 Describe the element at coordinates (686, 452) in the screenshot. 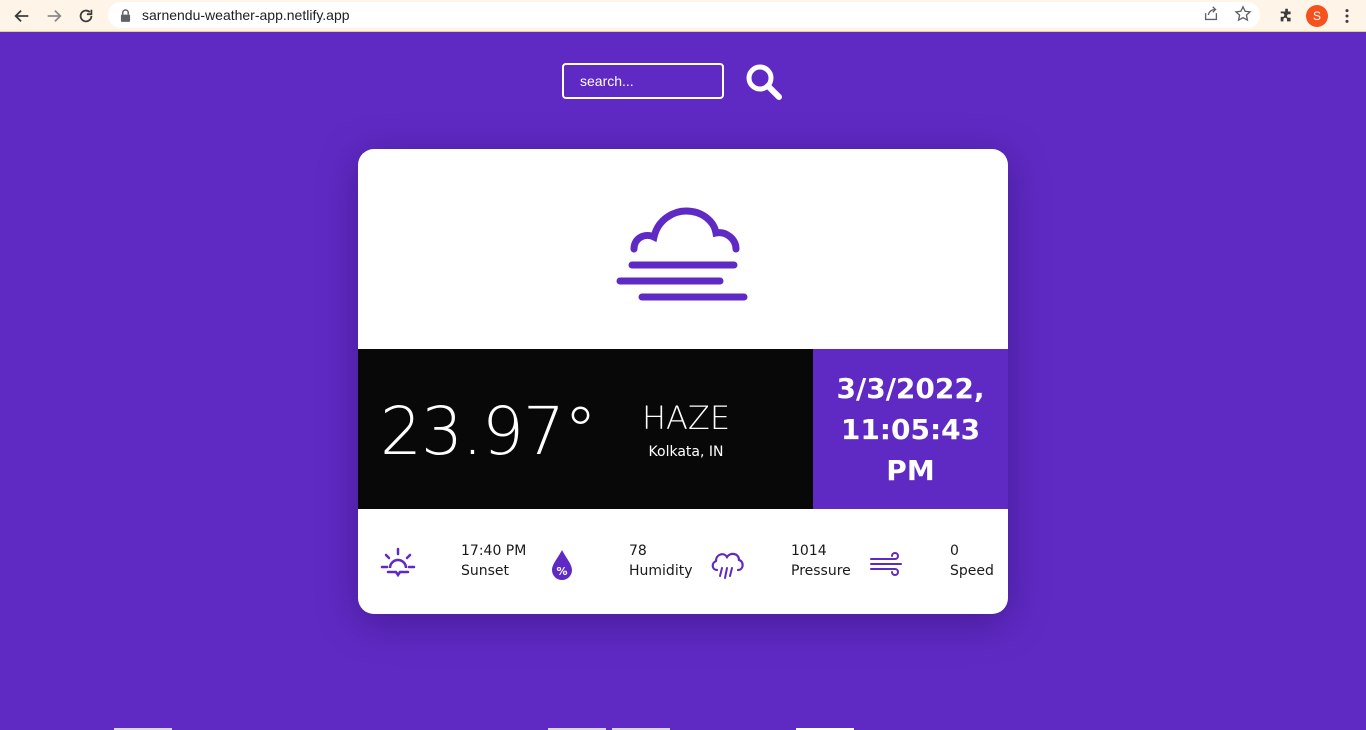

I see `location-text: Kolkata, IN` at that location.